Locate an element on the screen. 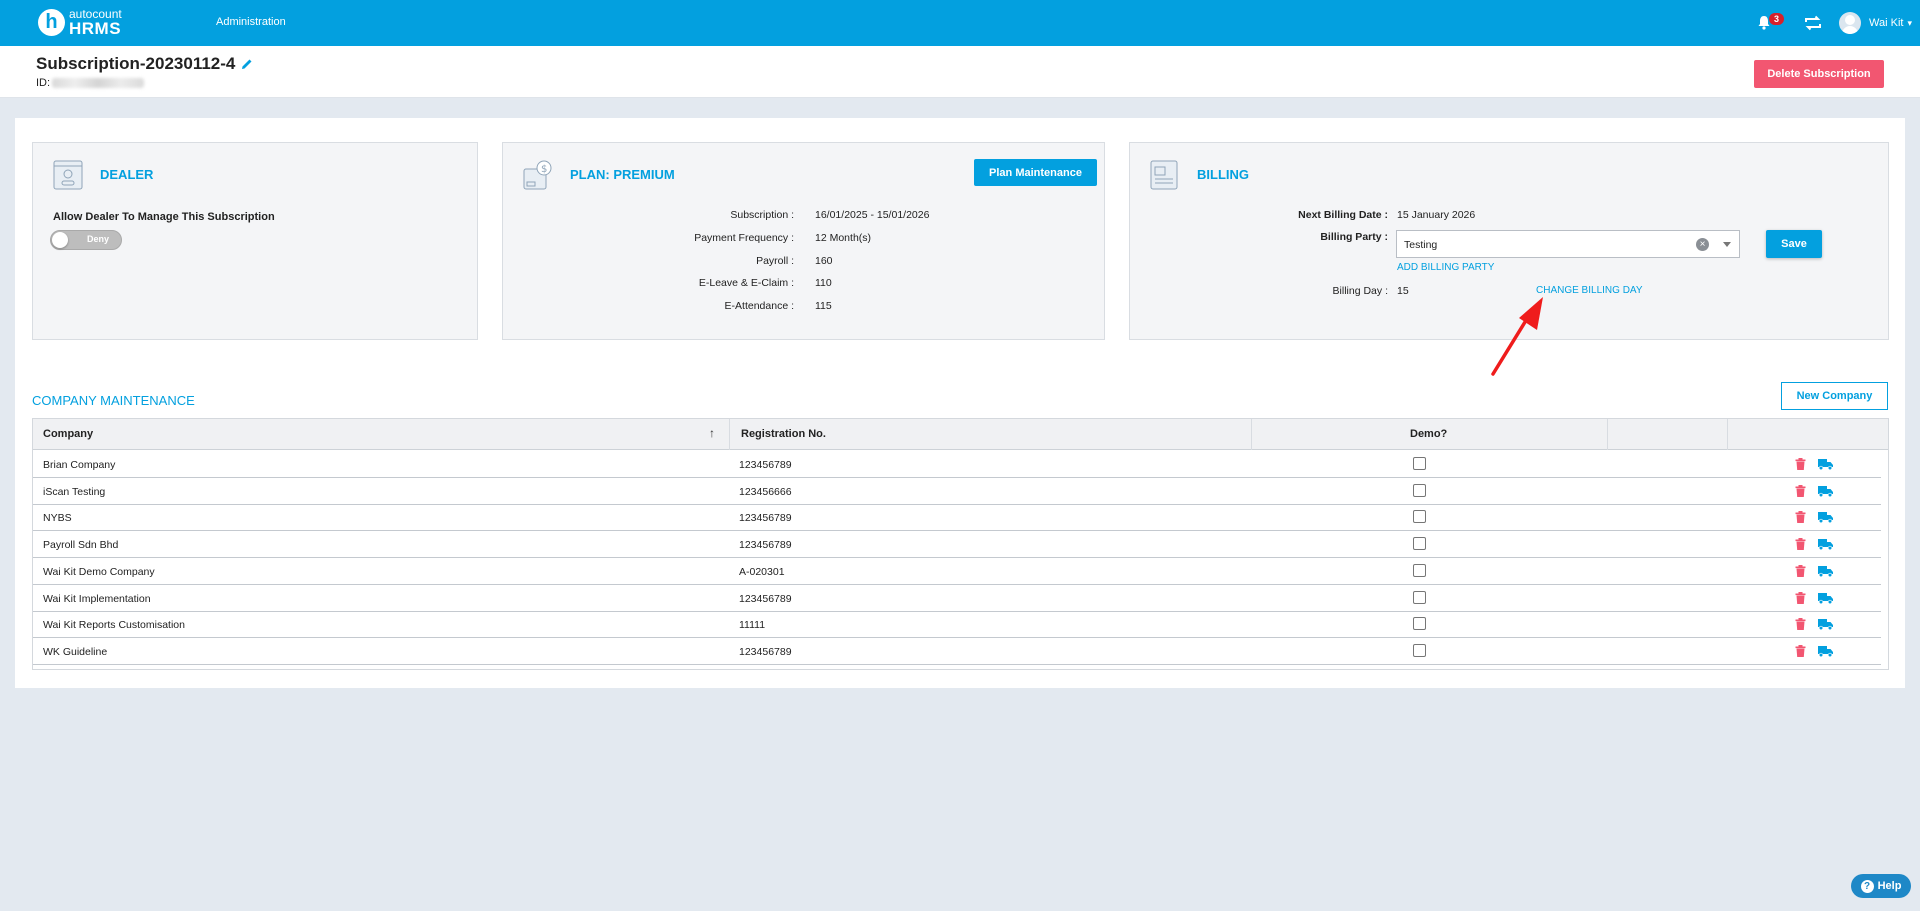 The width and height of the screenshot is (1920, 911). dealer-icon is located at coordinates (68, 175).